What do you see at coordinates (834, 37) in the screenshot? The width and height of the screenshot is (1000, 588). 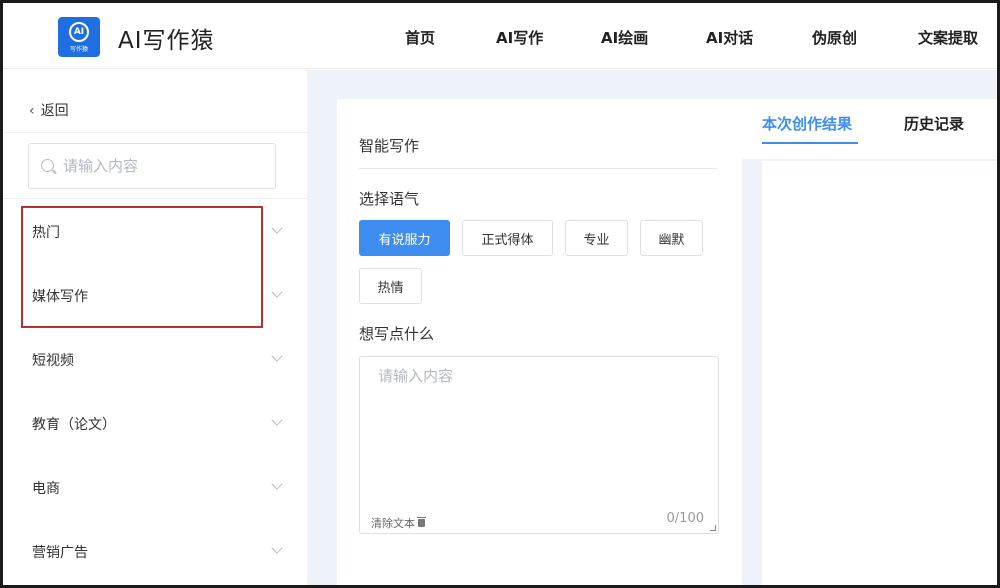 I see `nav-item-pseudo-original: 伪原创` at bounding box center [834, 37].